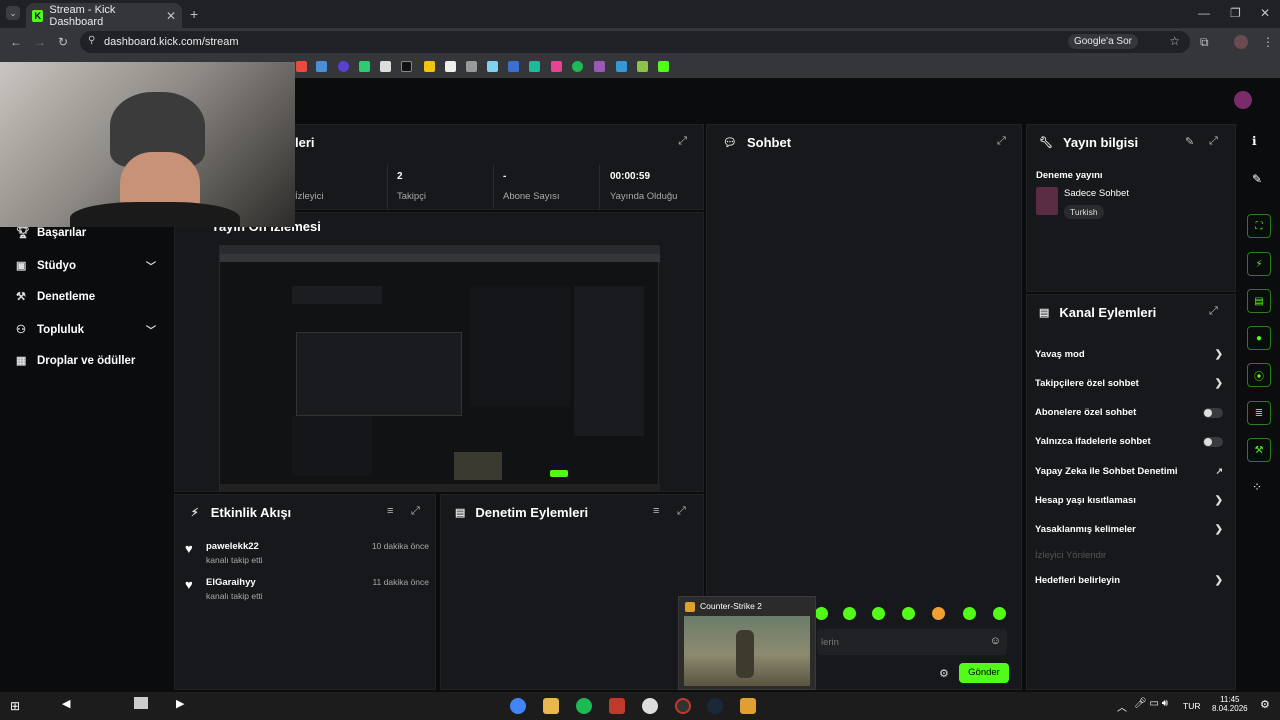 The width and height of the screenshot is (1280, 720). What do you see at coordinates (518, 706) in the screenshot?
I see `chrome-taskbar-icon` at bounding box center [518, 706].